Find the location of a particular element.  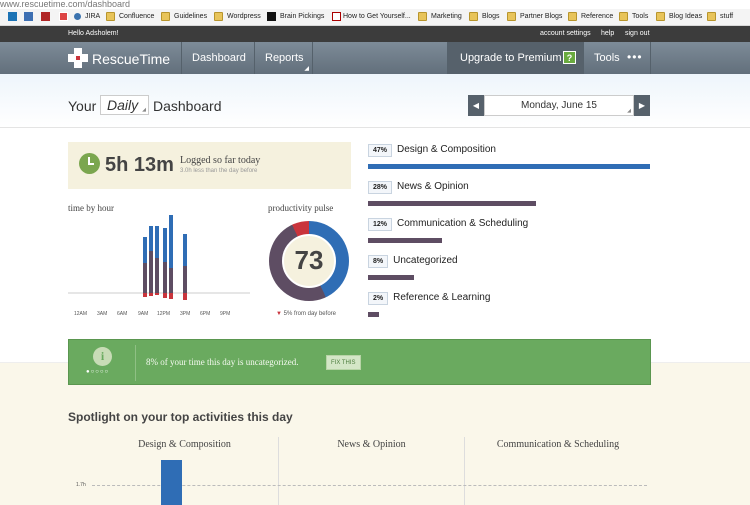

category-item: 47% Design & Composition is located at coordinates (432, 150).